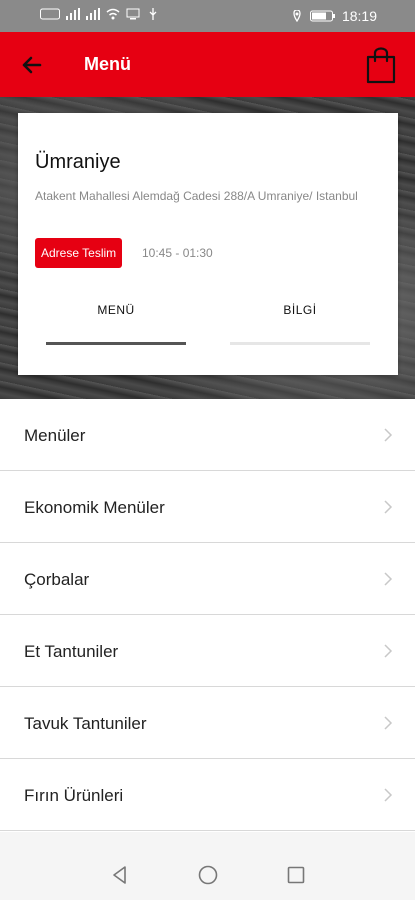  What do you see at coordinates (116, 310) in the screenshot?
I see `tab-menu: MENÜ` at bounding box center [116, 310].